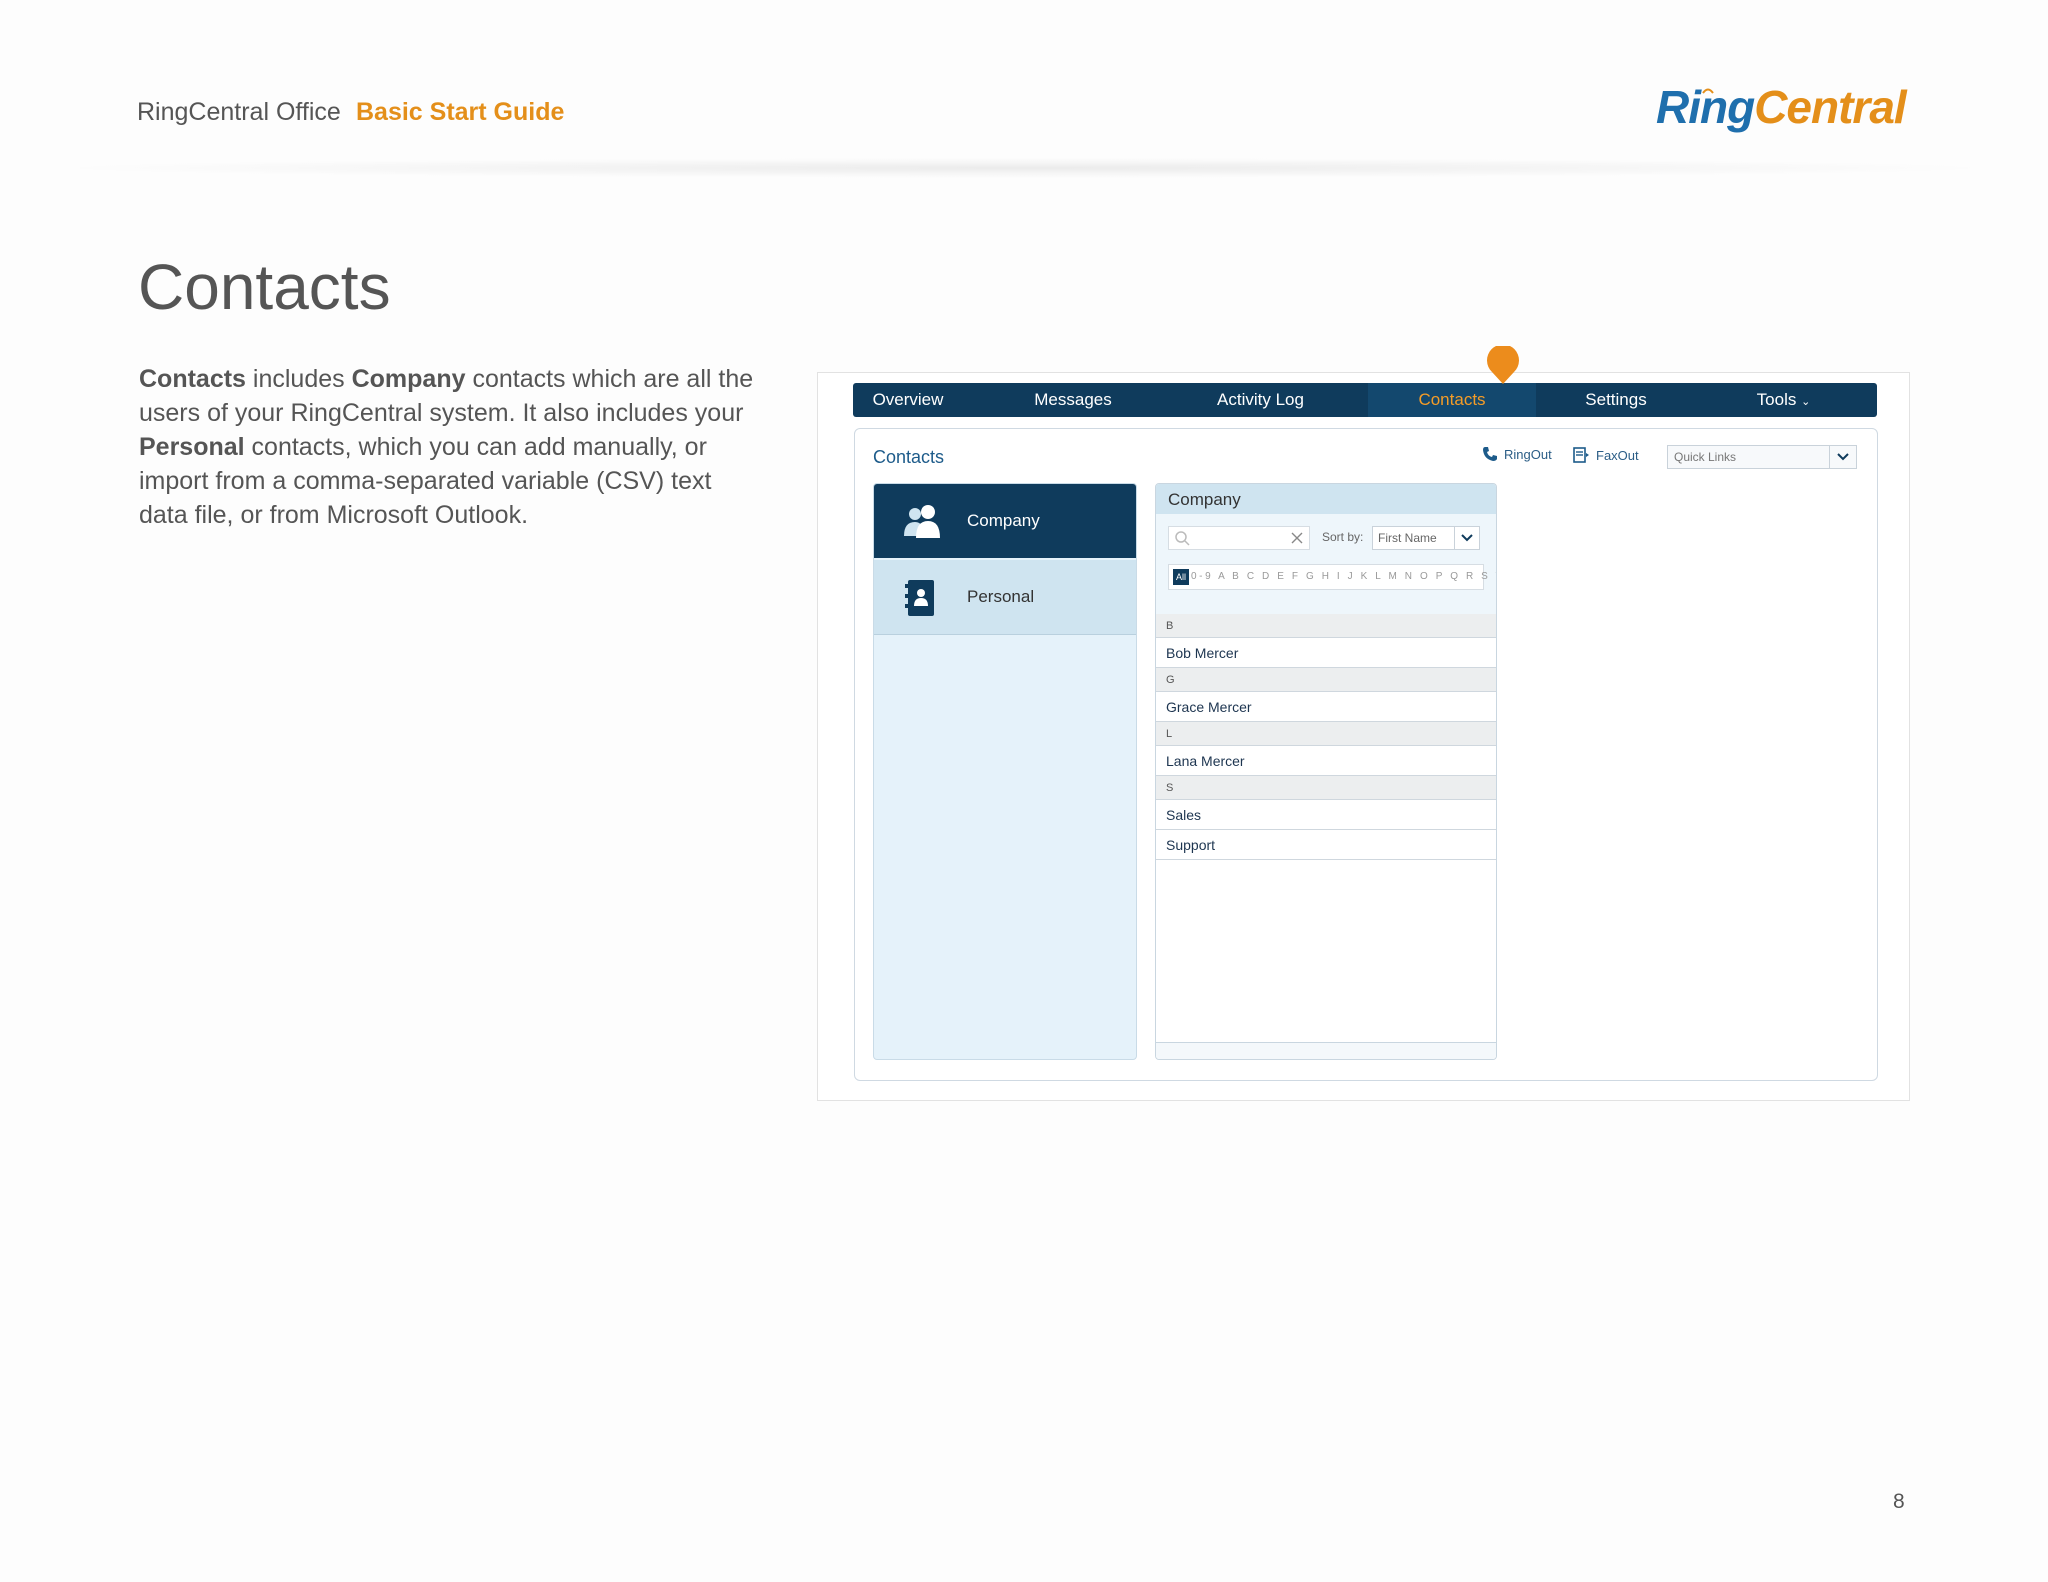 The image size is (2048, 1582). I want to click on sort-by-label: Sort by:, so click(1343, 537).